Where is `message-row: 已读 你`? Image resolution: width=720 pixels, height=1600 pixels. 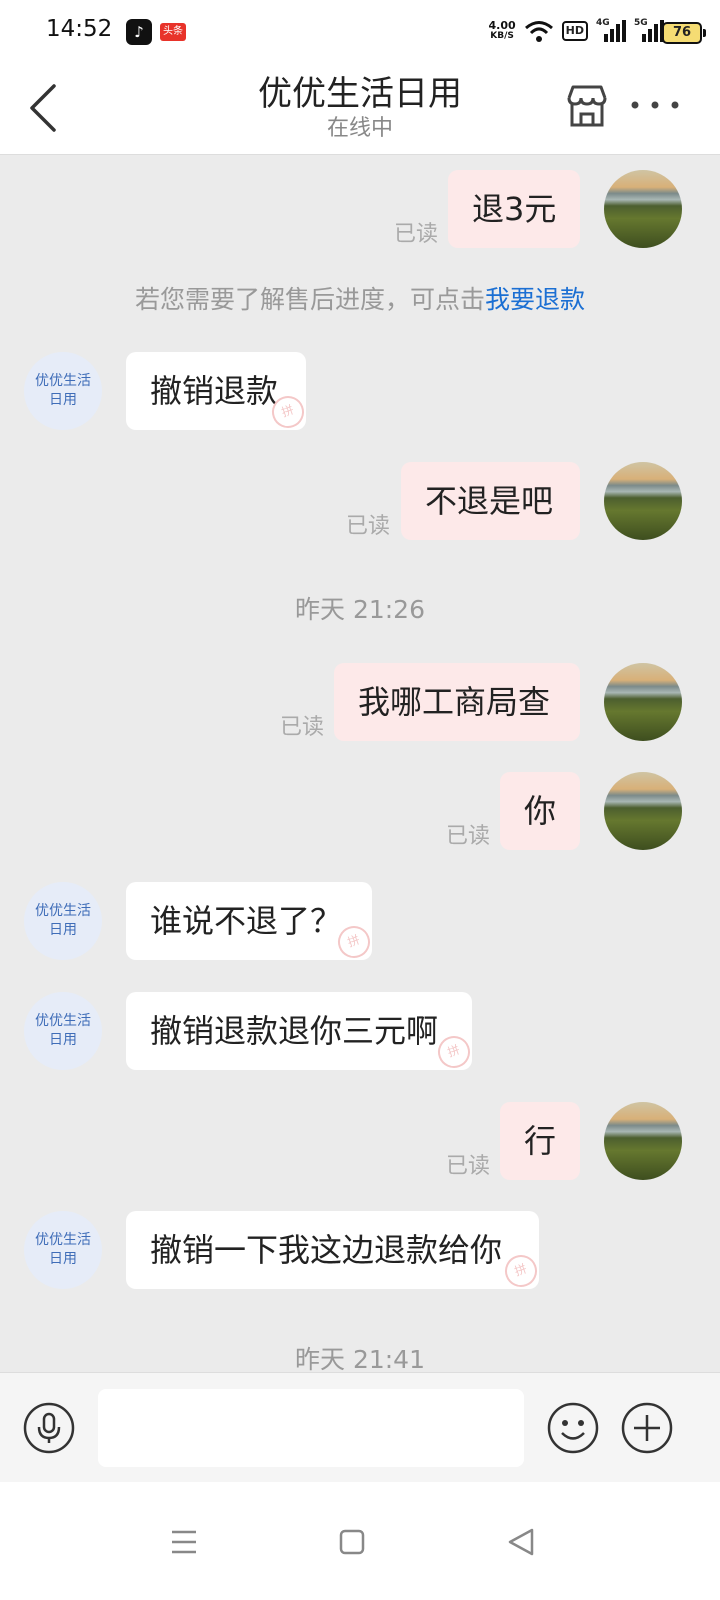
message-row: 已读 你 is located at coordinates (360, 812).